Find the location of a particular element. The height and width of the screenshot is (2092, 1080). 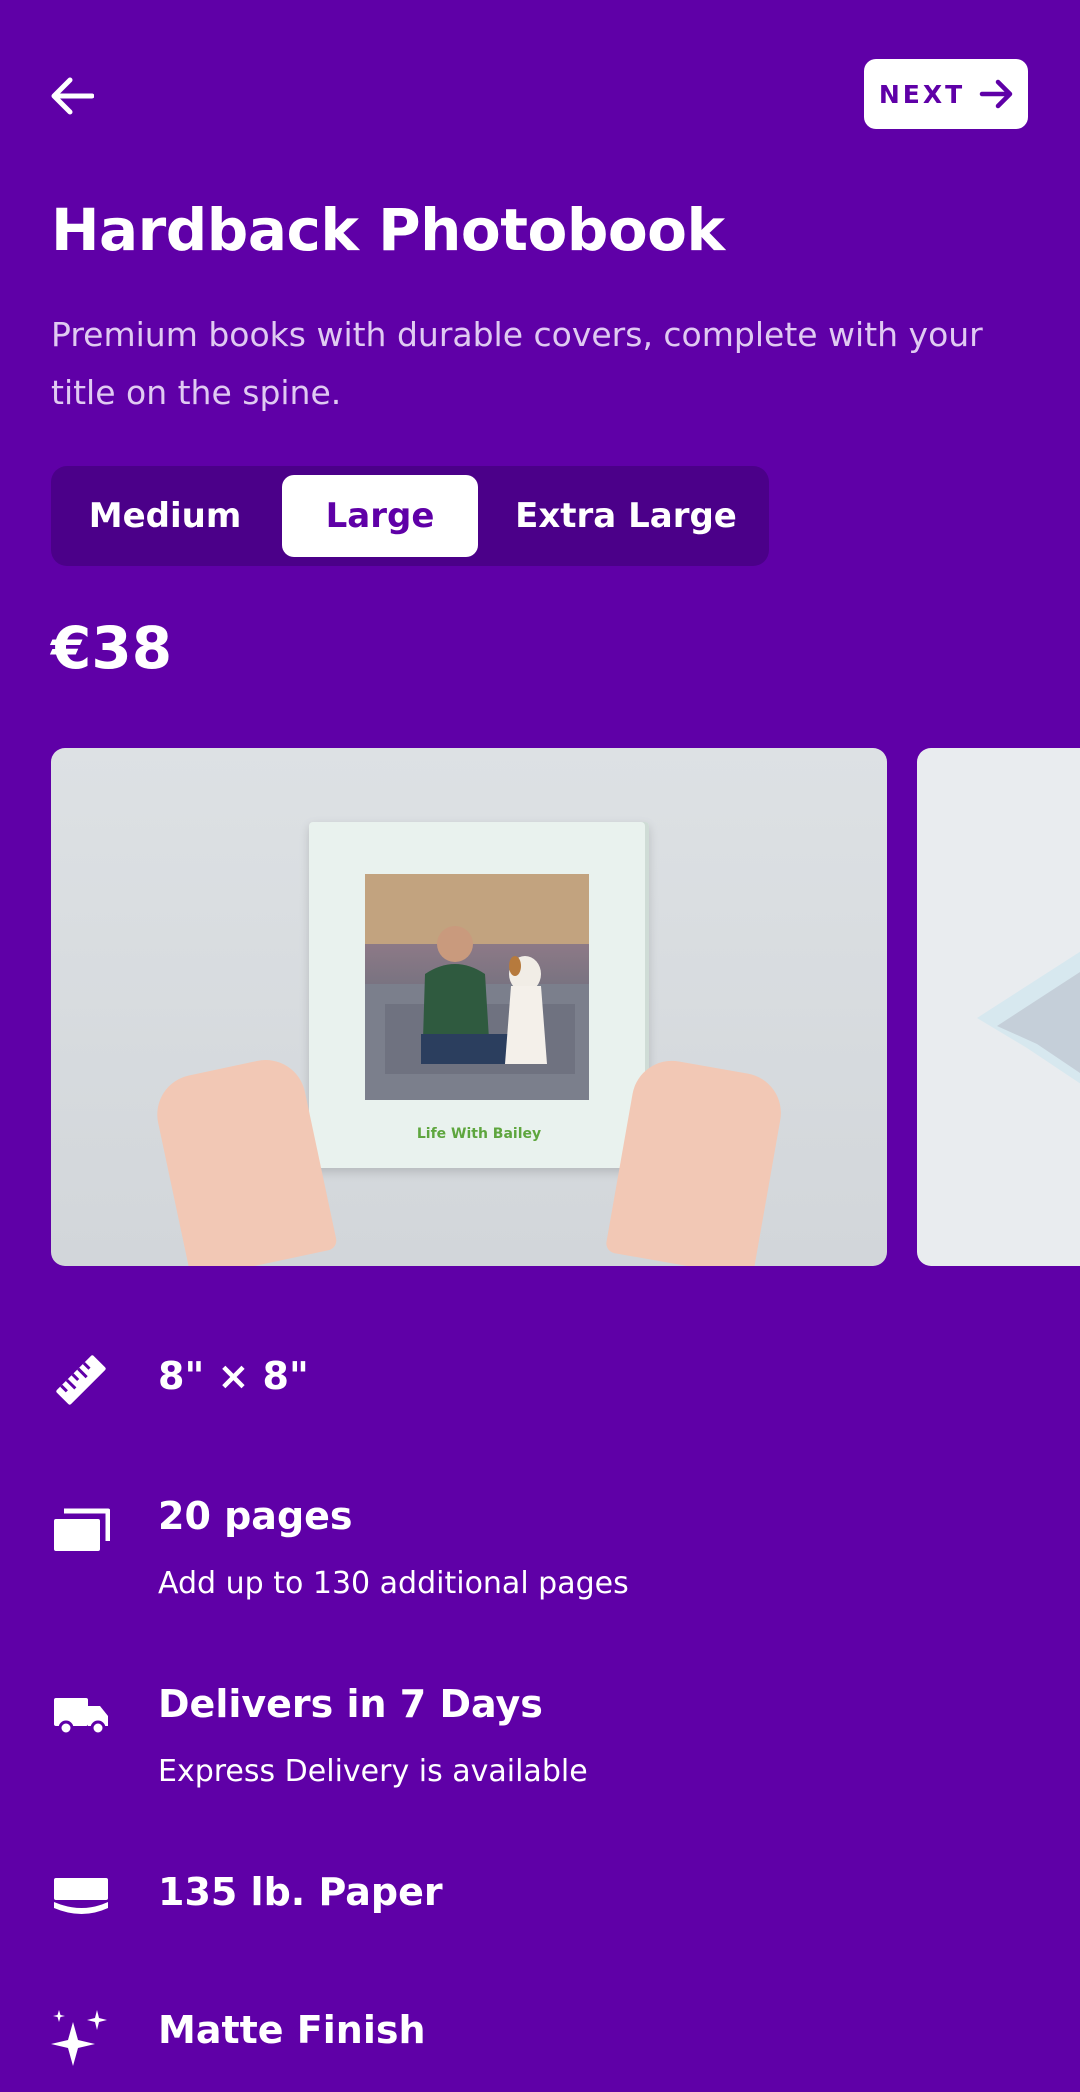

next-button-label: NEXT is located at coordinates (922, 94).